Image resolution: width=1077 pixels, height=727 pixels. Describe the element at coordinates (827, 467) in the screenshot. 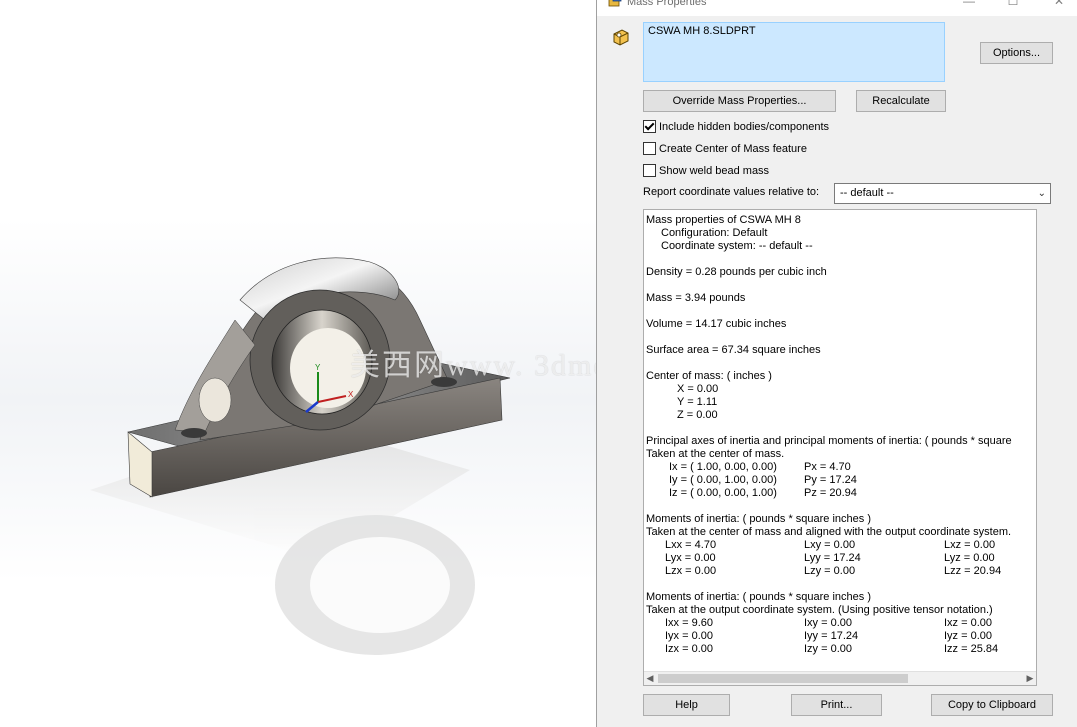

I see `principal-moment-px: Px = 4.70` at that location.